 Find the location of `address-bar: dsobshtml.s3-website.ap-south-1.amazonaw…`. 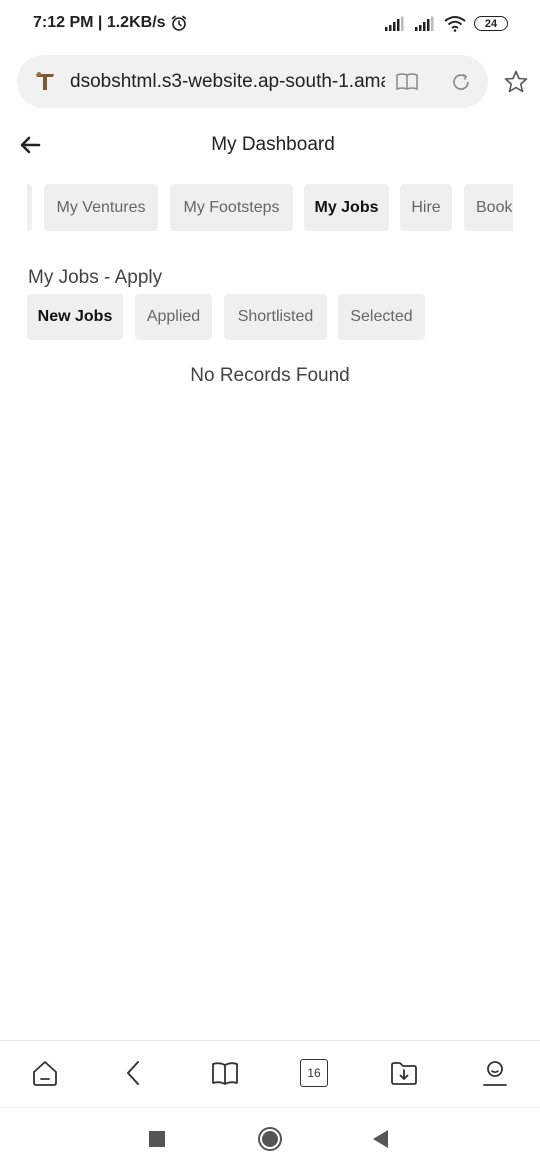

address-bar: dsobshtml.s3-website.ap-south-1.amazonaw… is located at coordinates (252, 81).